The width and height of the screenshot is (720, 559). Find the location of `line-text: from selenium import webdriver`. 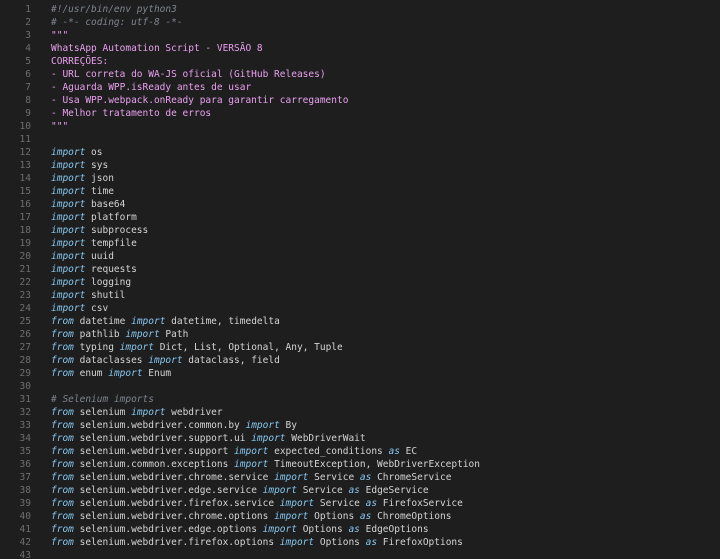

line-text: from selenium import webdriver is located at coordinates (137, 412).